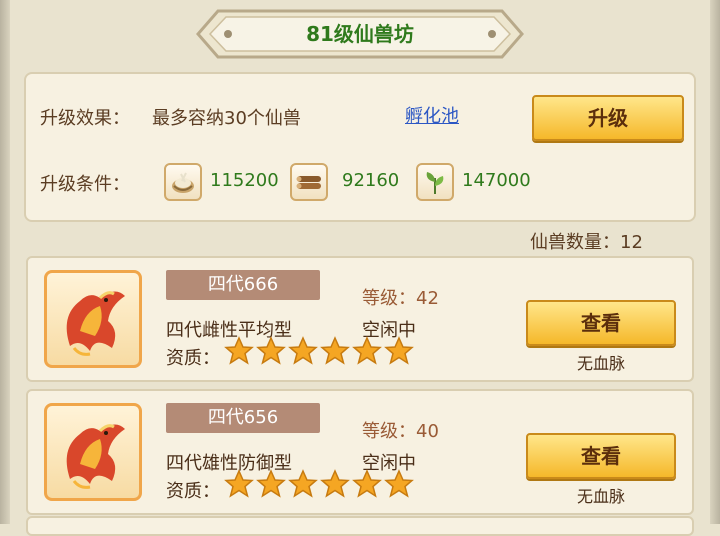 This screenshot has height=536, width=720. Describe the element at coordinates (608, 118) in the screenshot. I see `upgrade-button: 升级` at that location.